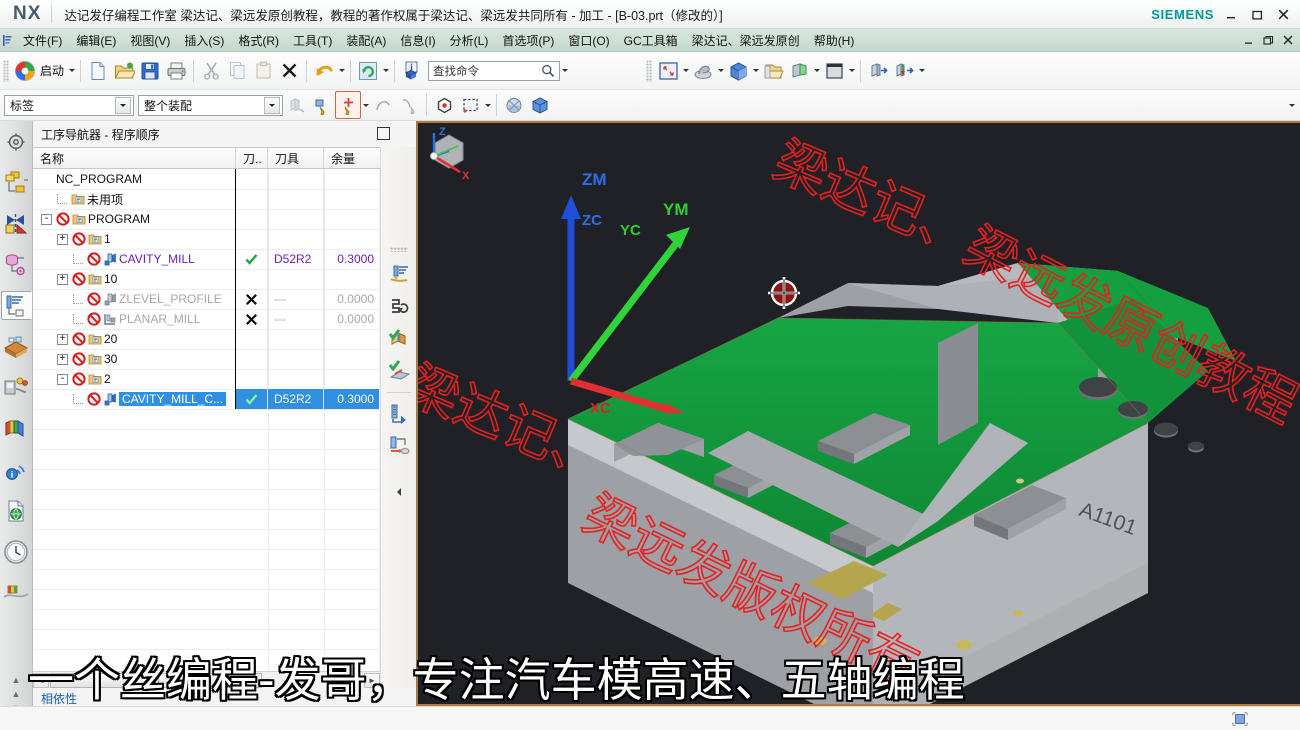  Describe the element at coordinates (494, 70) in the screenshot. I see `find-command-box: 查找命令` at that location.